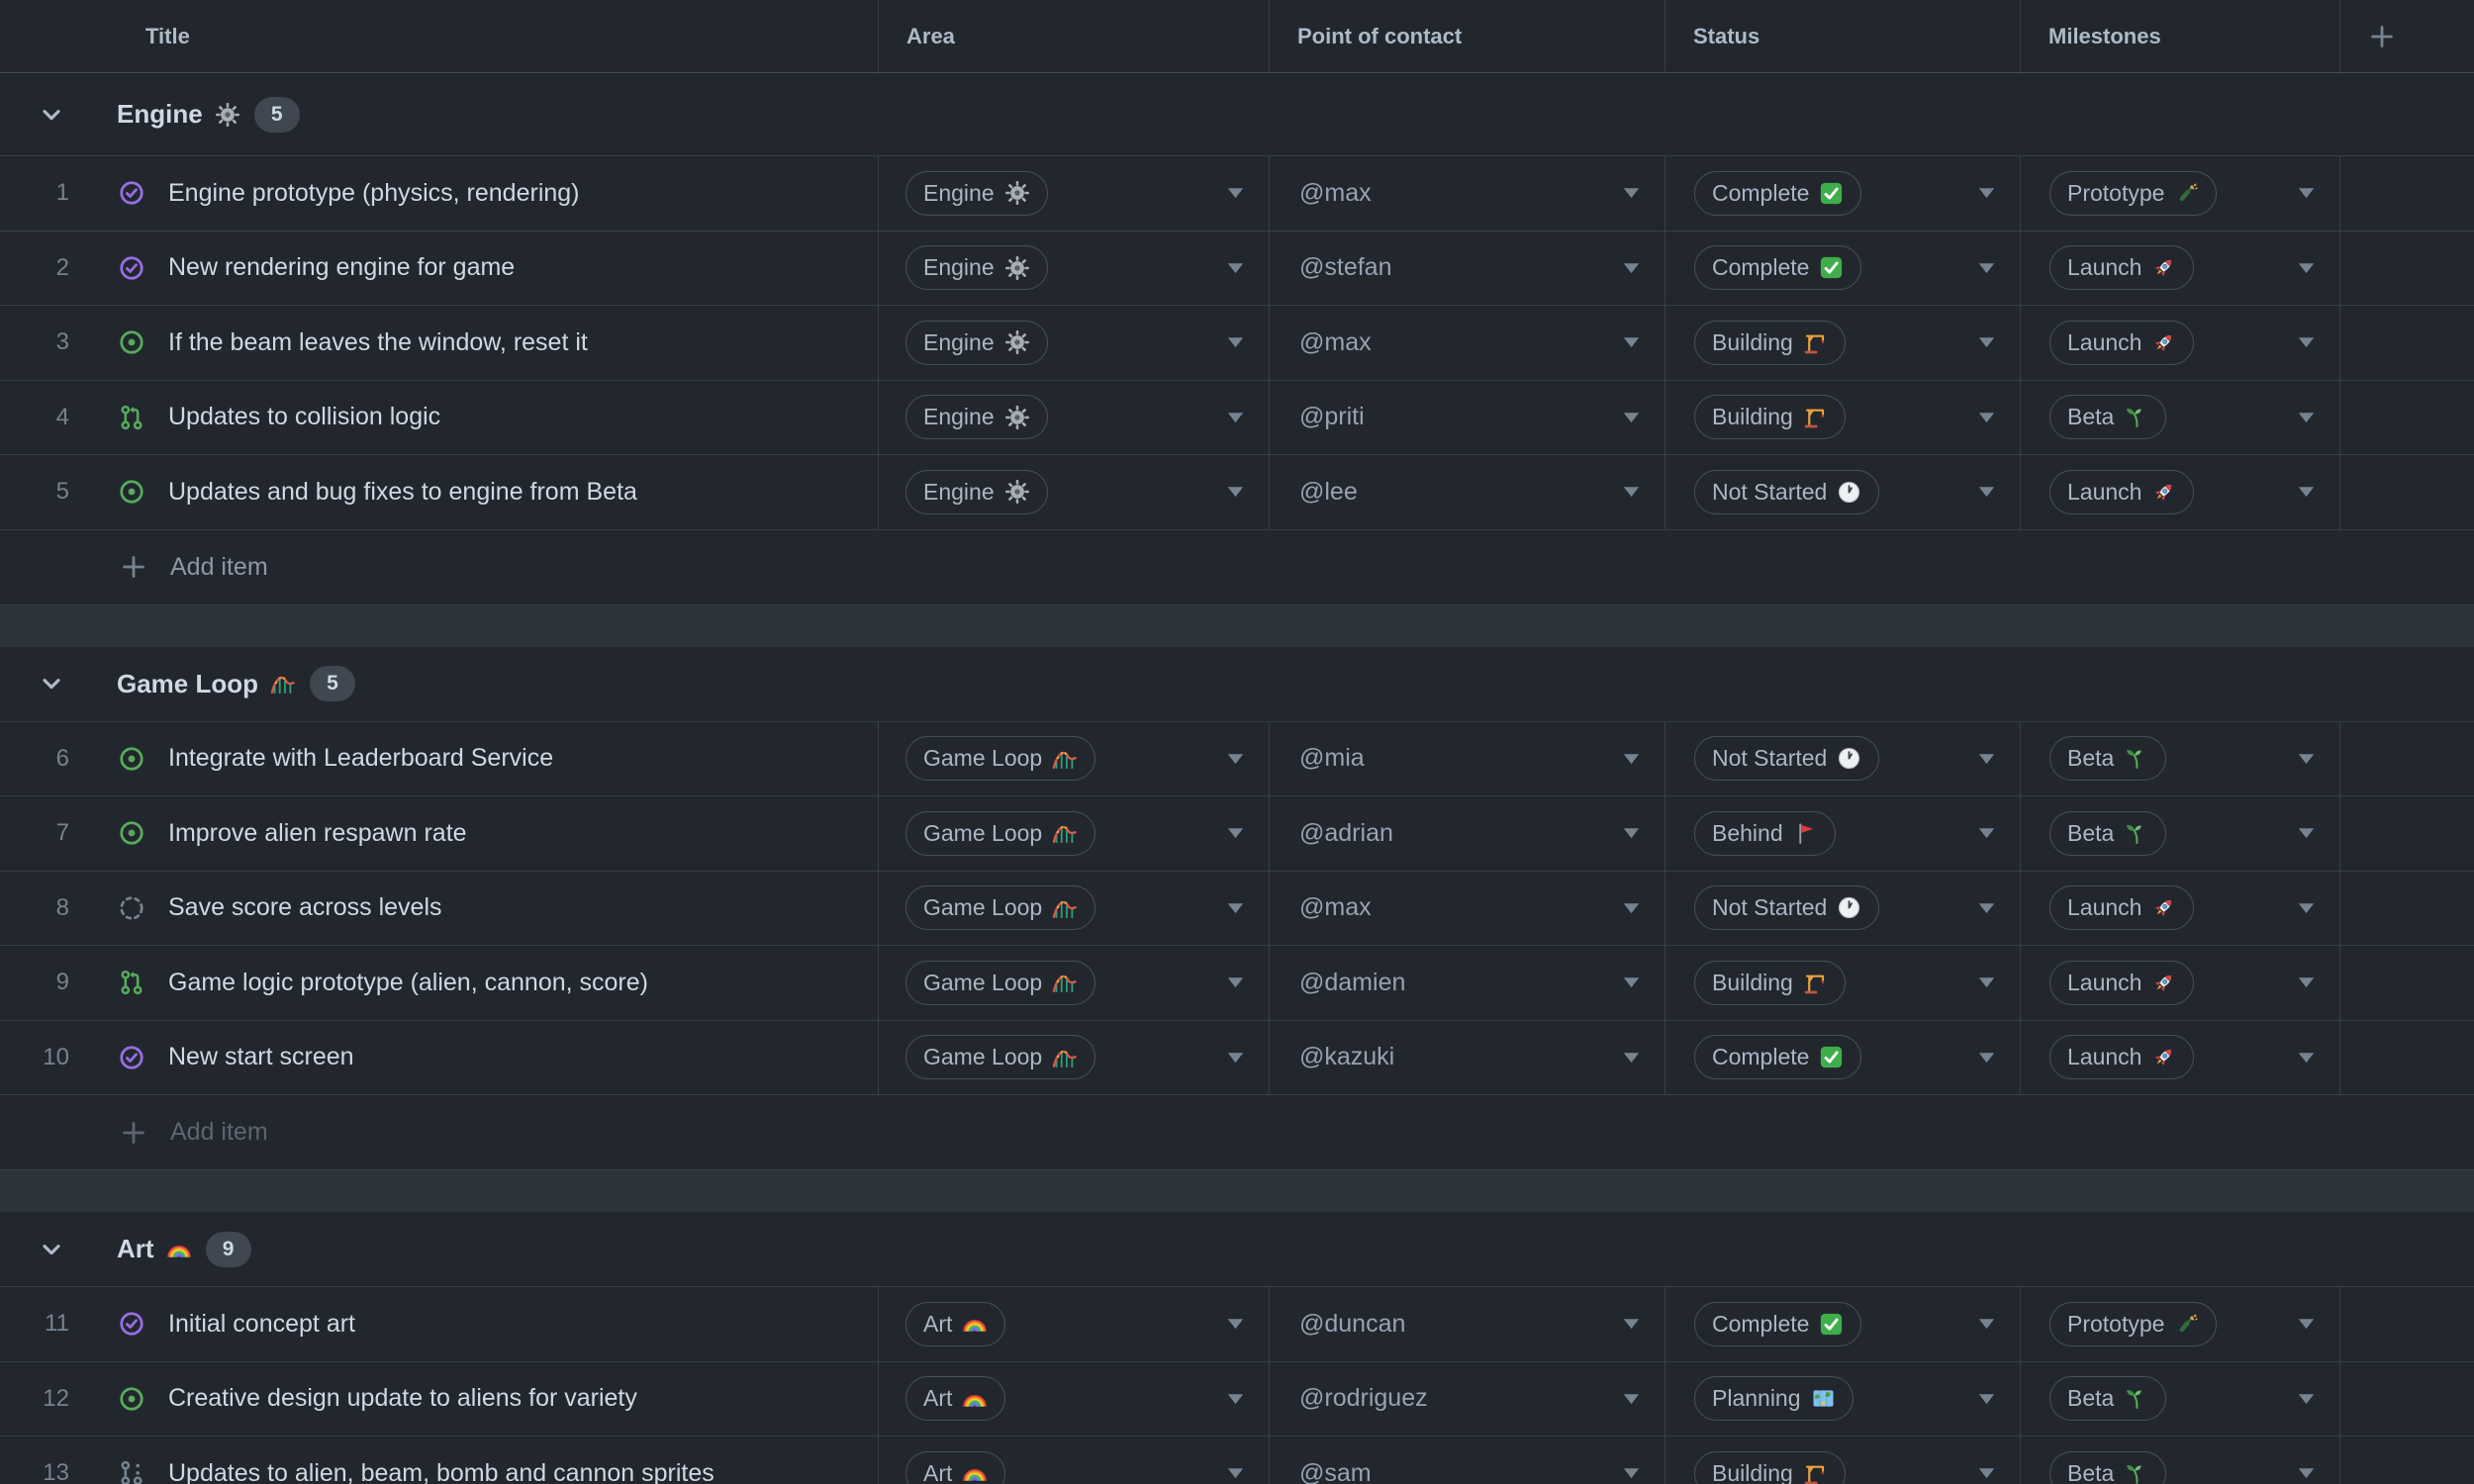 The image size is (2474, 1484). What do you see at coordinates (2180, 193) in the screenshot?
I see `milestone-cell: Prototype` at bounding box center [2180, 193].